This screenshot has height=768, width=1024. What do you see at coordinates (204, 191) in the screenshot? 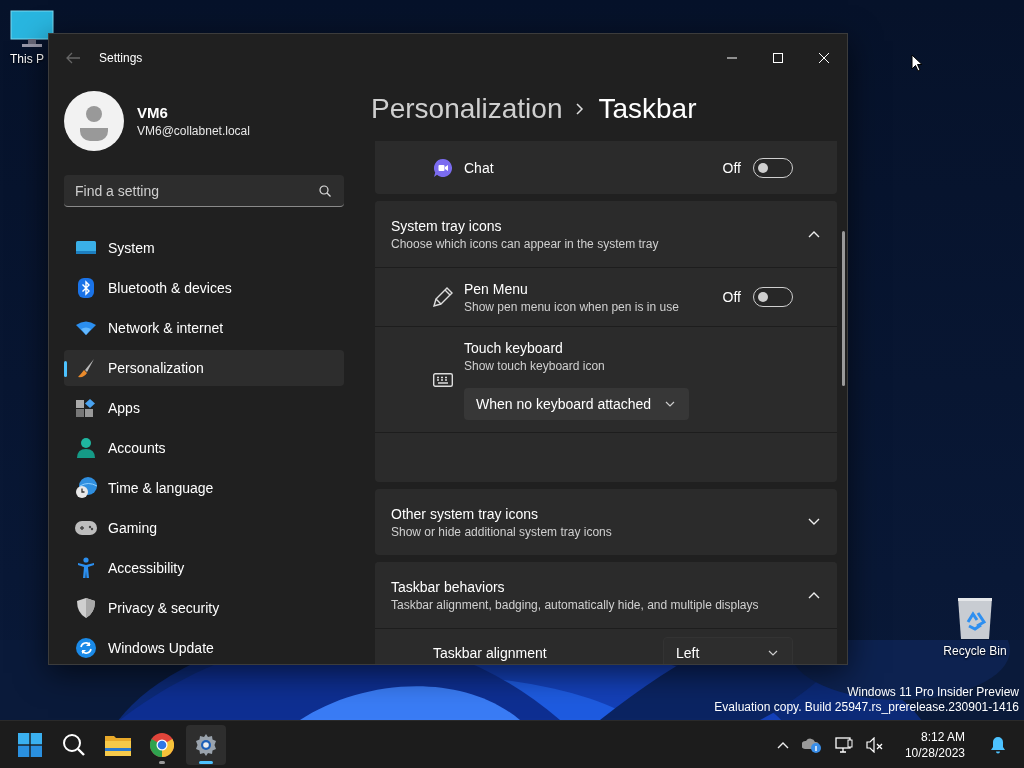
I see `search-field: Find a setting` at bounding box center [204, 191].